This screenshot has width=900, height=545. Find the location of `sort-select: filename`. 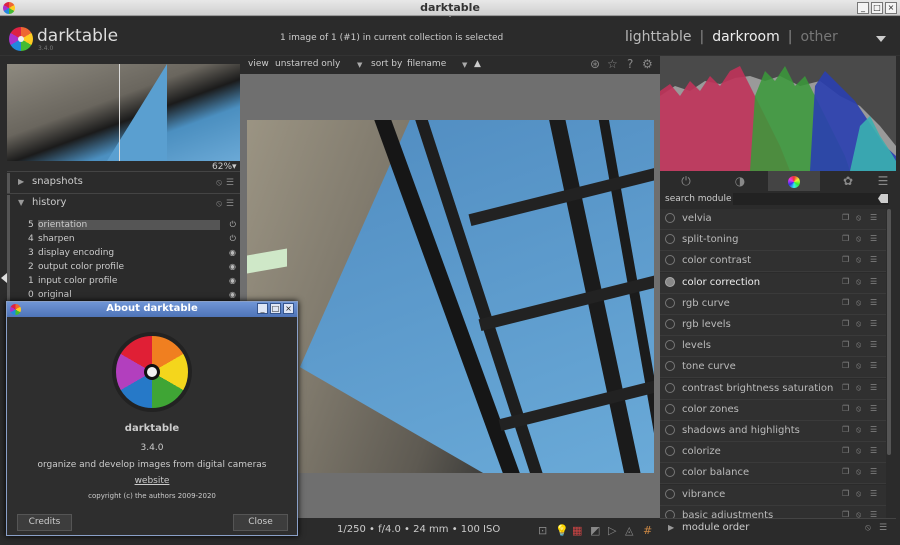

sort-select: filename is located at coordinates (426, 64).